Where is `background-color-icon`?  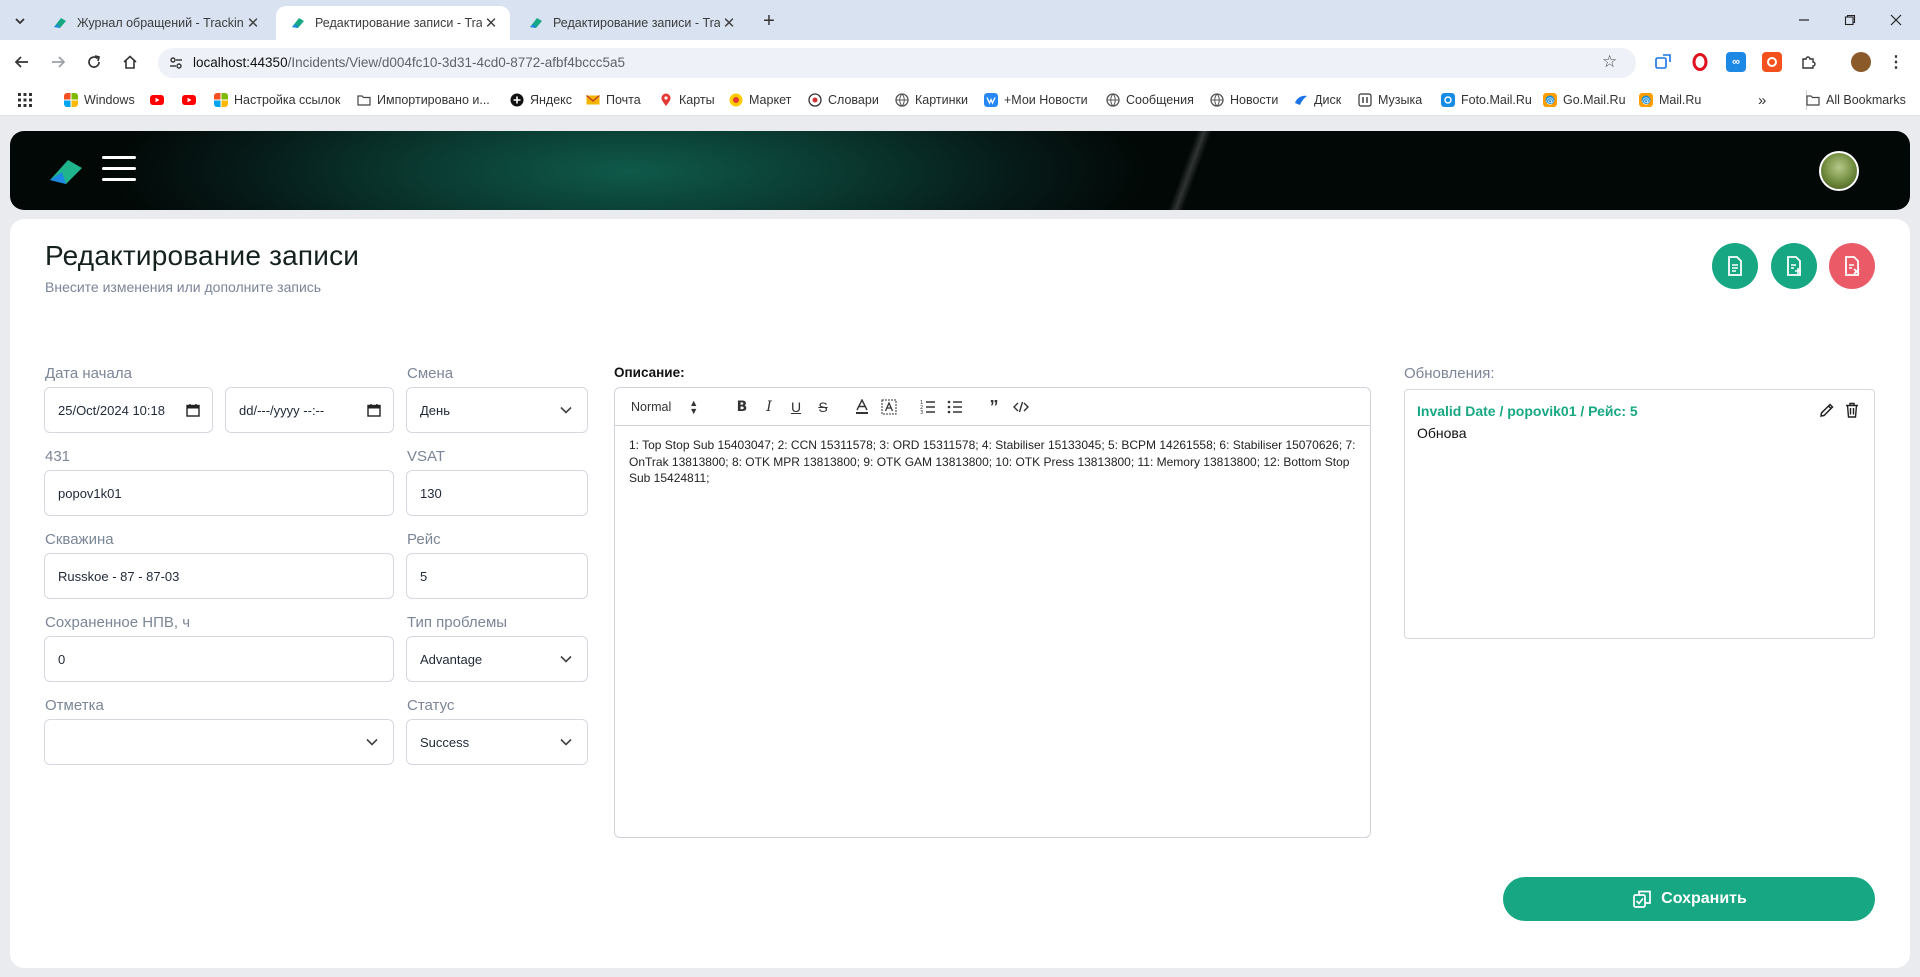
background-color-icon is located at coordinates (889, 407).